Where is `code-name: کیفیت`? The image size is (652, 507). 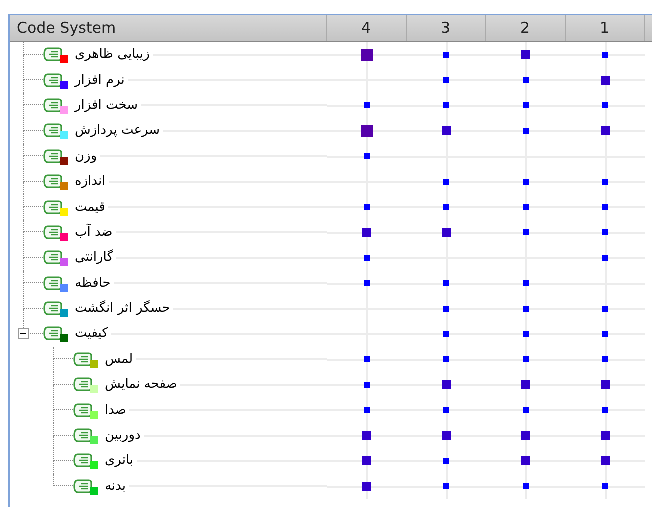
code-name: کیفیت is located at coordinates (91, 334).